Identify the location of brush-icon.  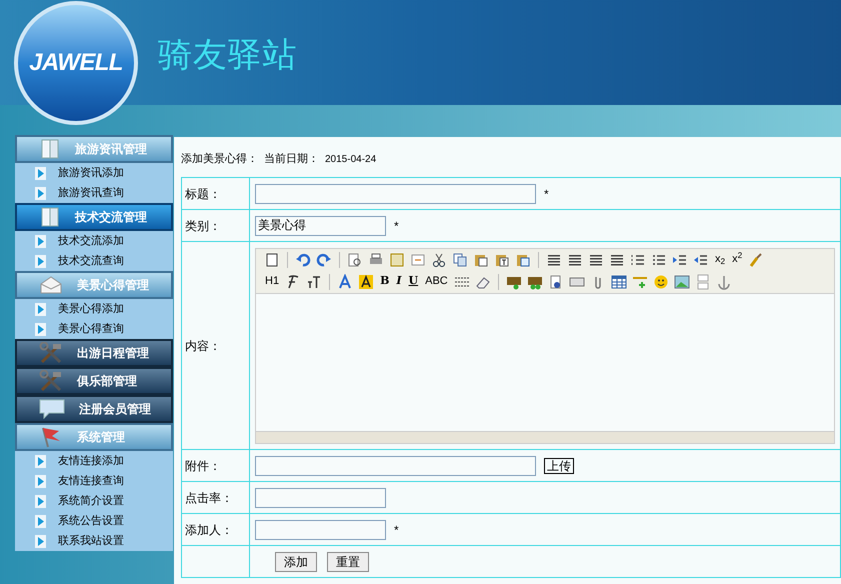
(756, 260).